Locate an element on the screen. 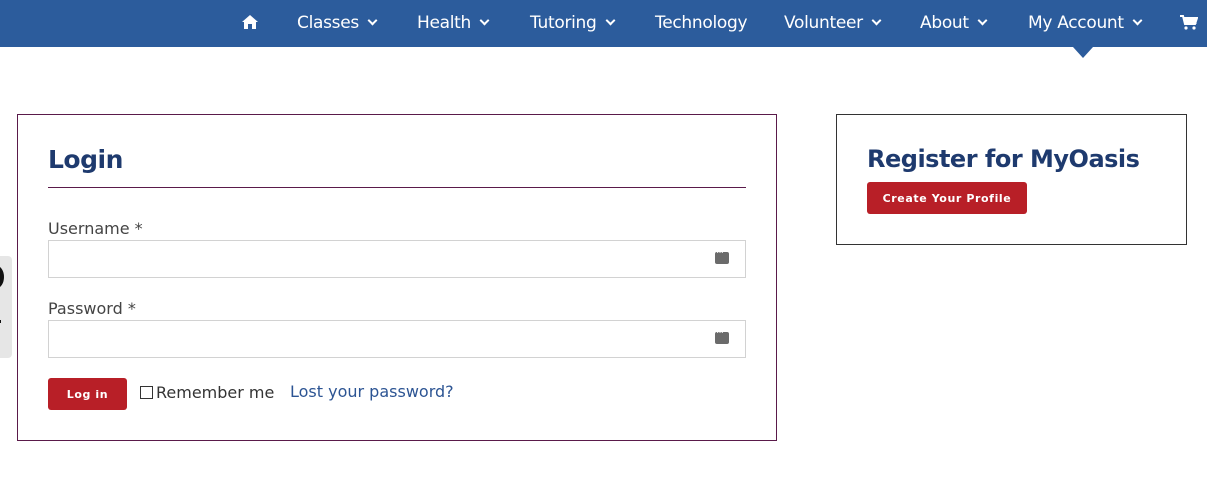  register-title: Register for MyOasis is located at coordinates (1003, 159).